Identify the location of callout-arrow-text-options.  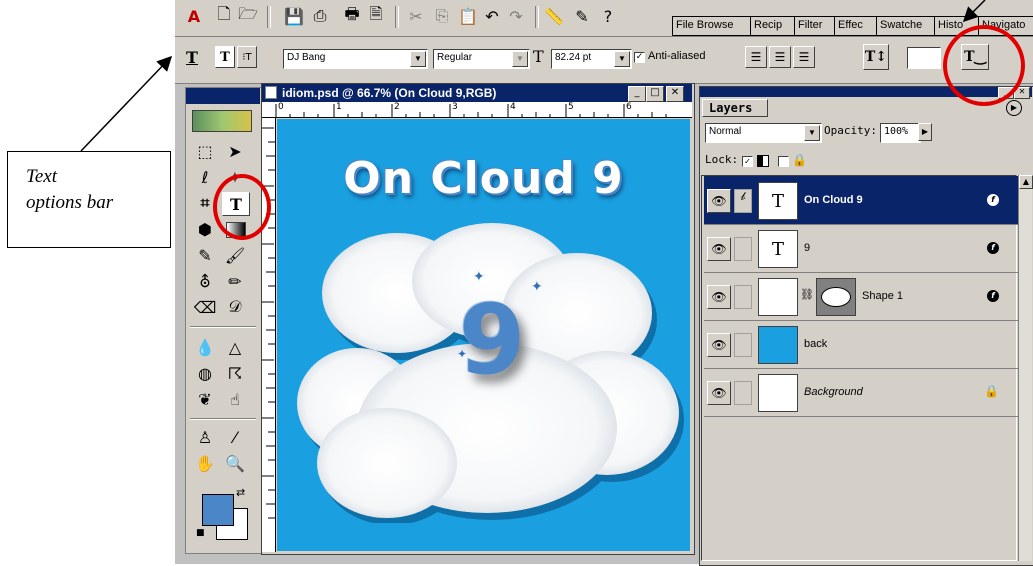
(126, 103).